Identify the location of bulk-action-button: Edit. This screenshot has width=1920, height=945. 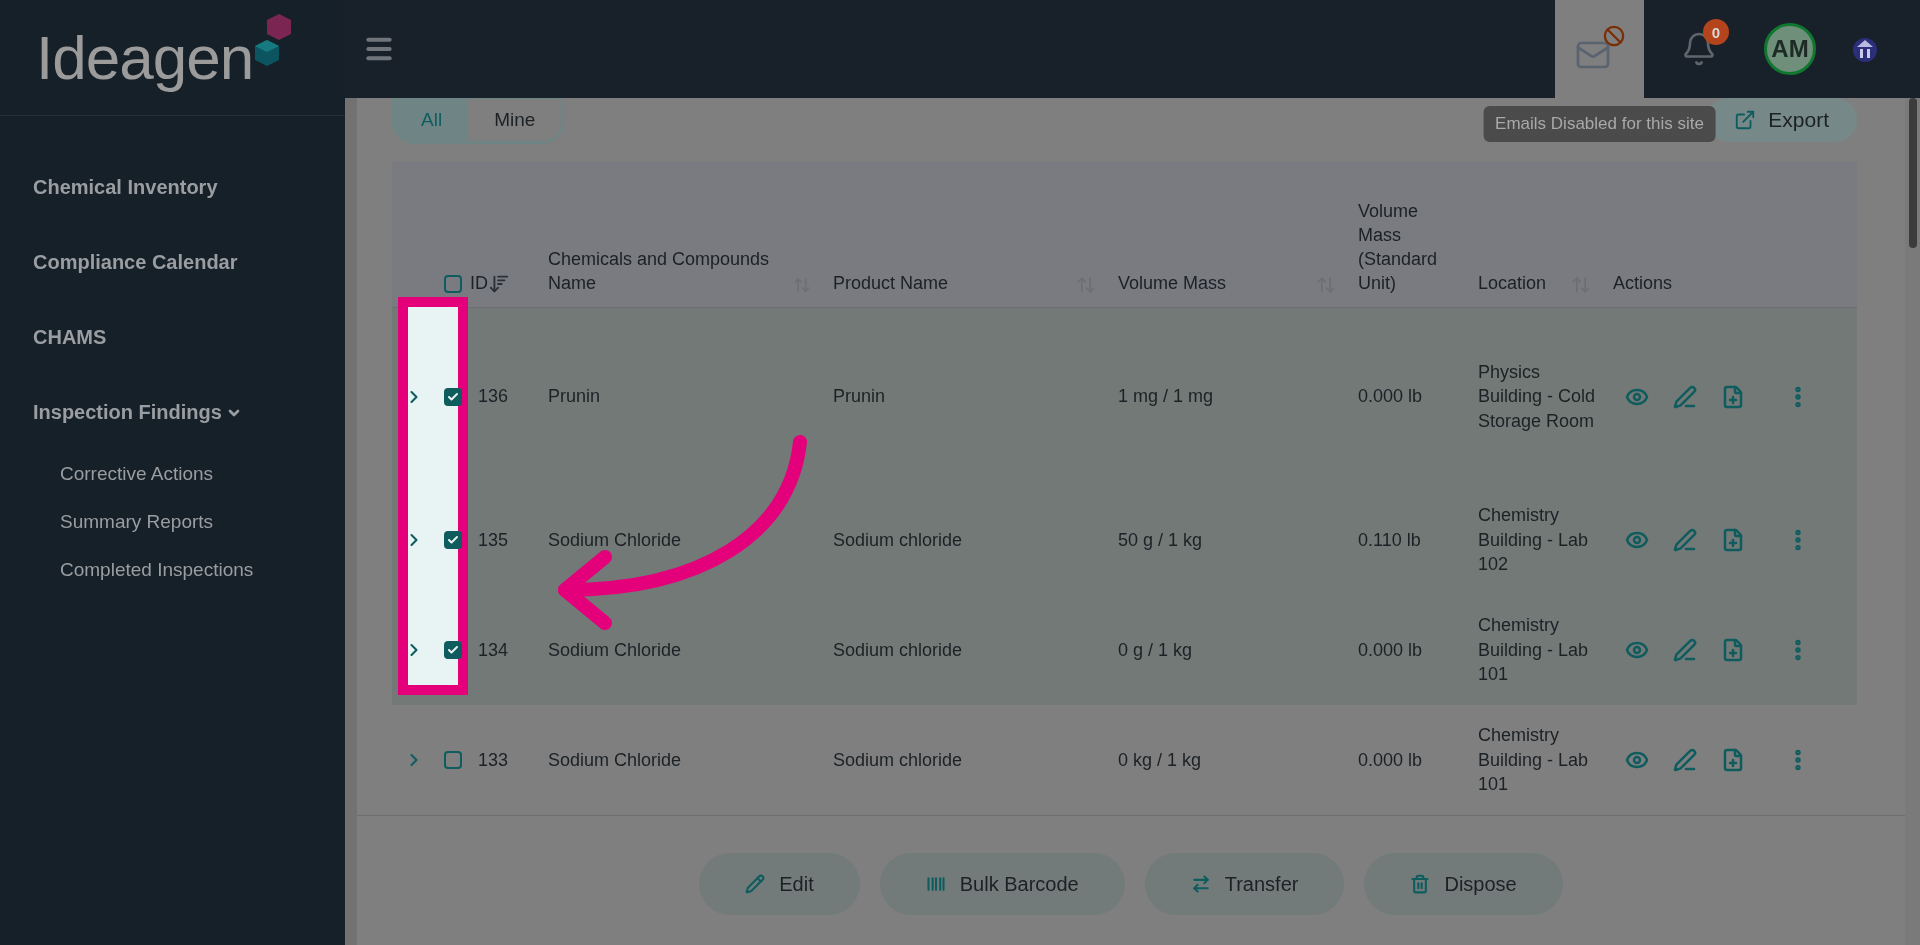
(779, 884).